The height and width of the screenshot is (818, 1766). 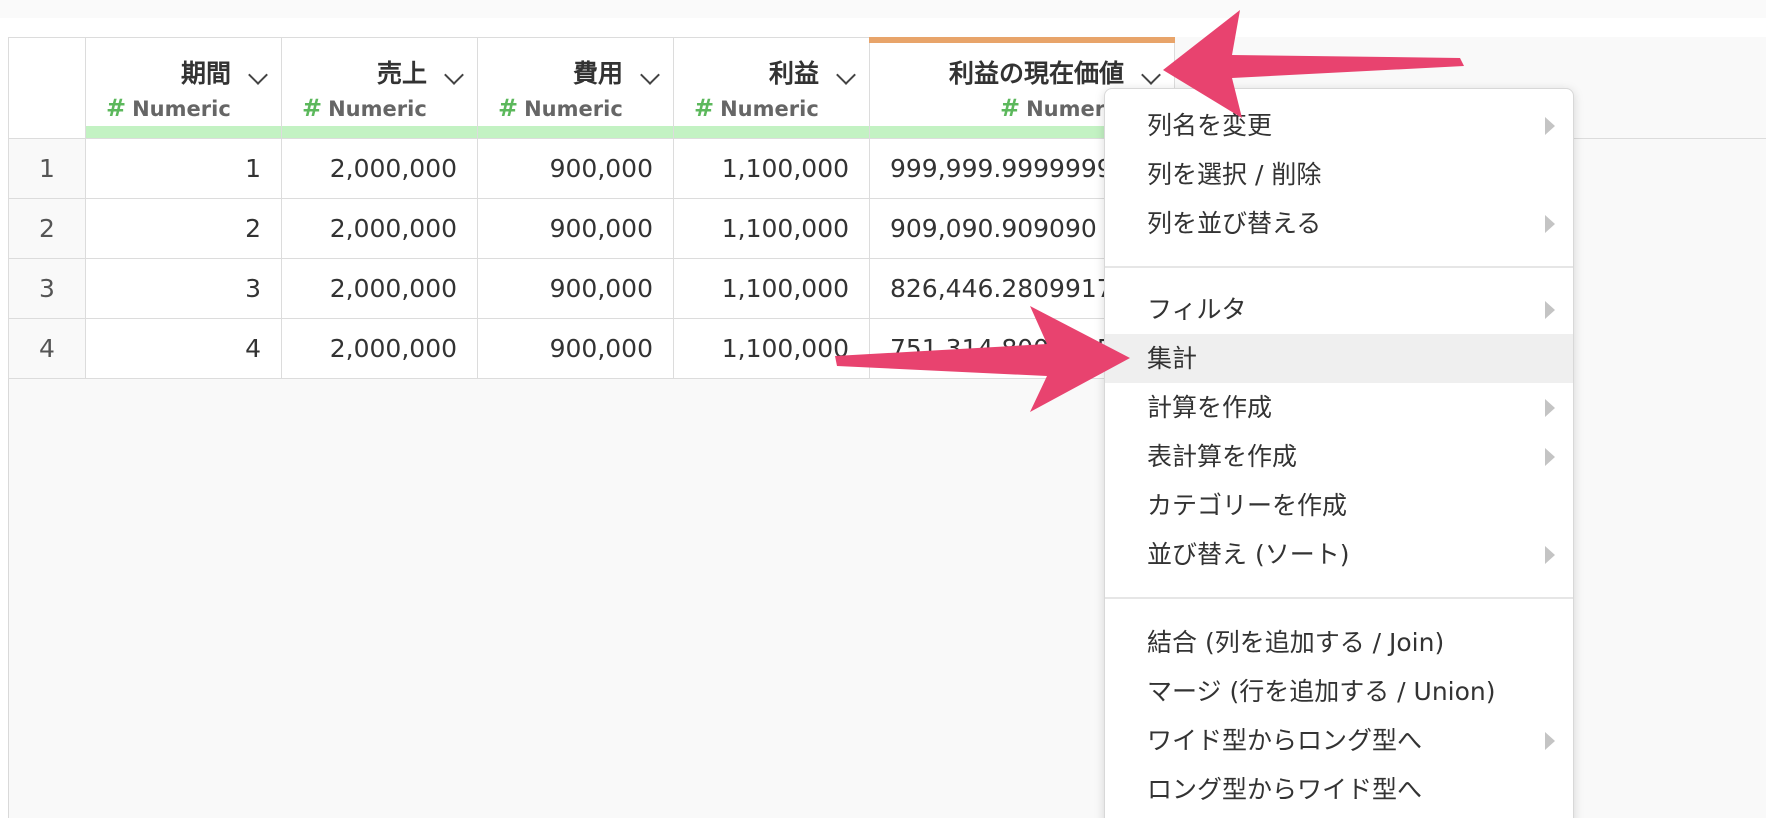 What do you see at coordinates (982, 359) in the screenshot?
I see `annotation-arrow-middle` at bounding box center [982, 359].